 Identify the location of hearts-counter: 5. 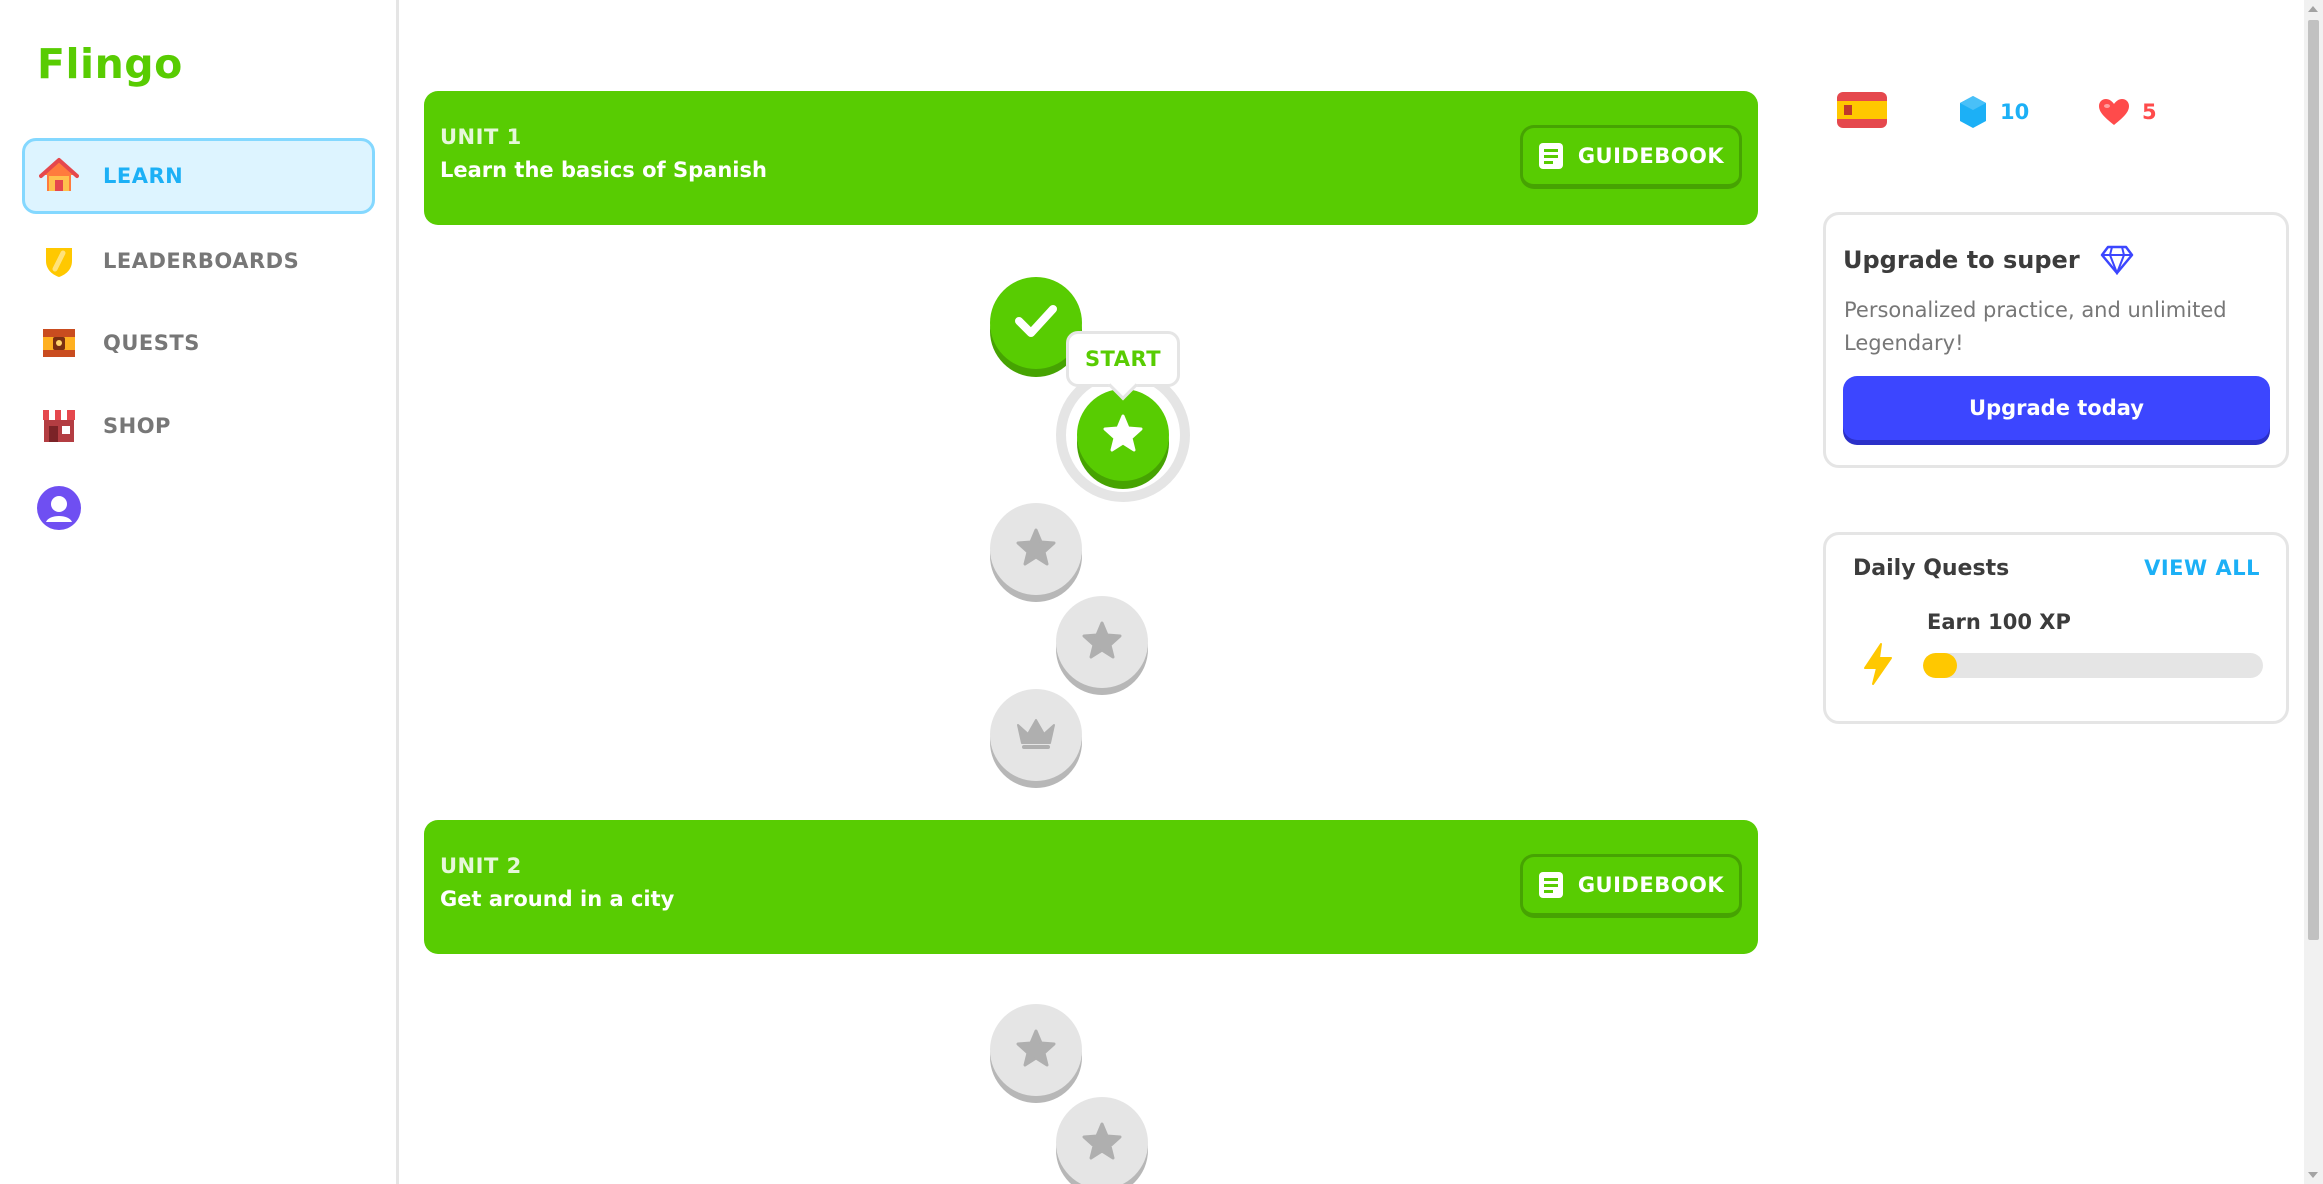
(2127, 112).